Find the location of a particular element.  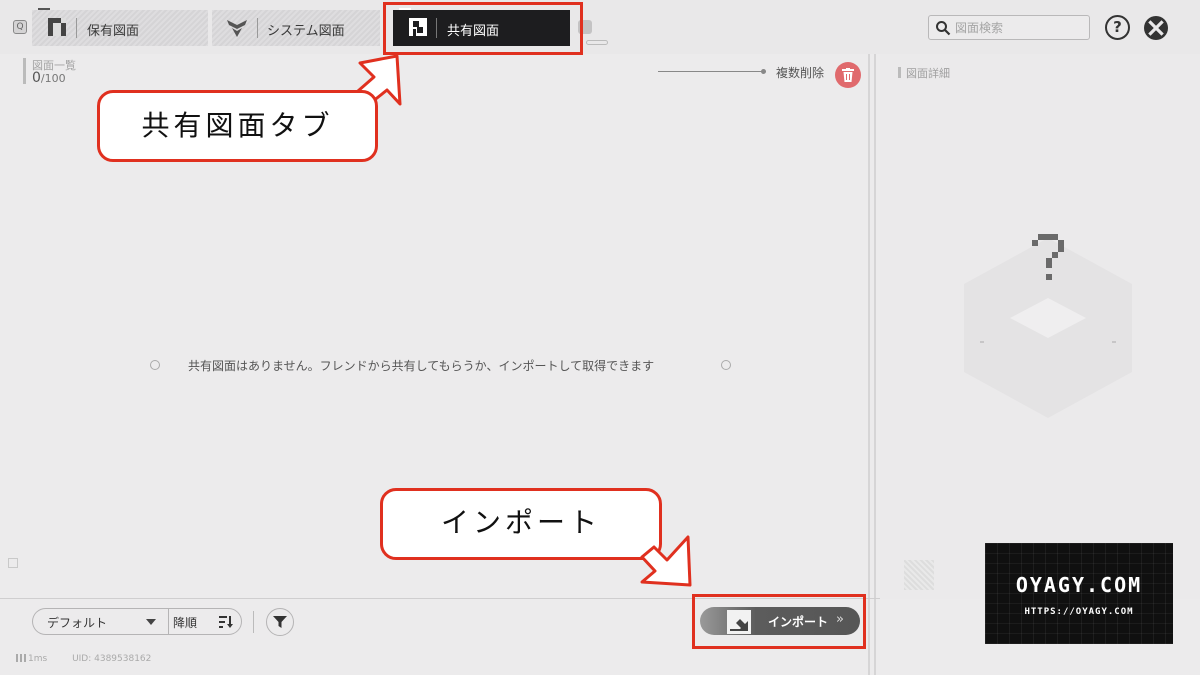

unknown-blueprint-cube-icon is located at coordinates (1048, 326).